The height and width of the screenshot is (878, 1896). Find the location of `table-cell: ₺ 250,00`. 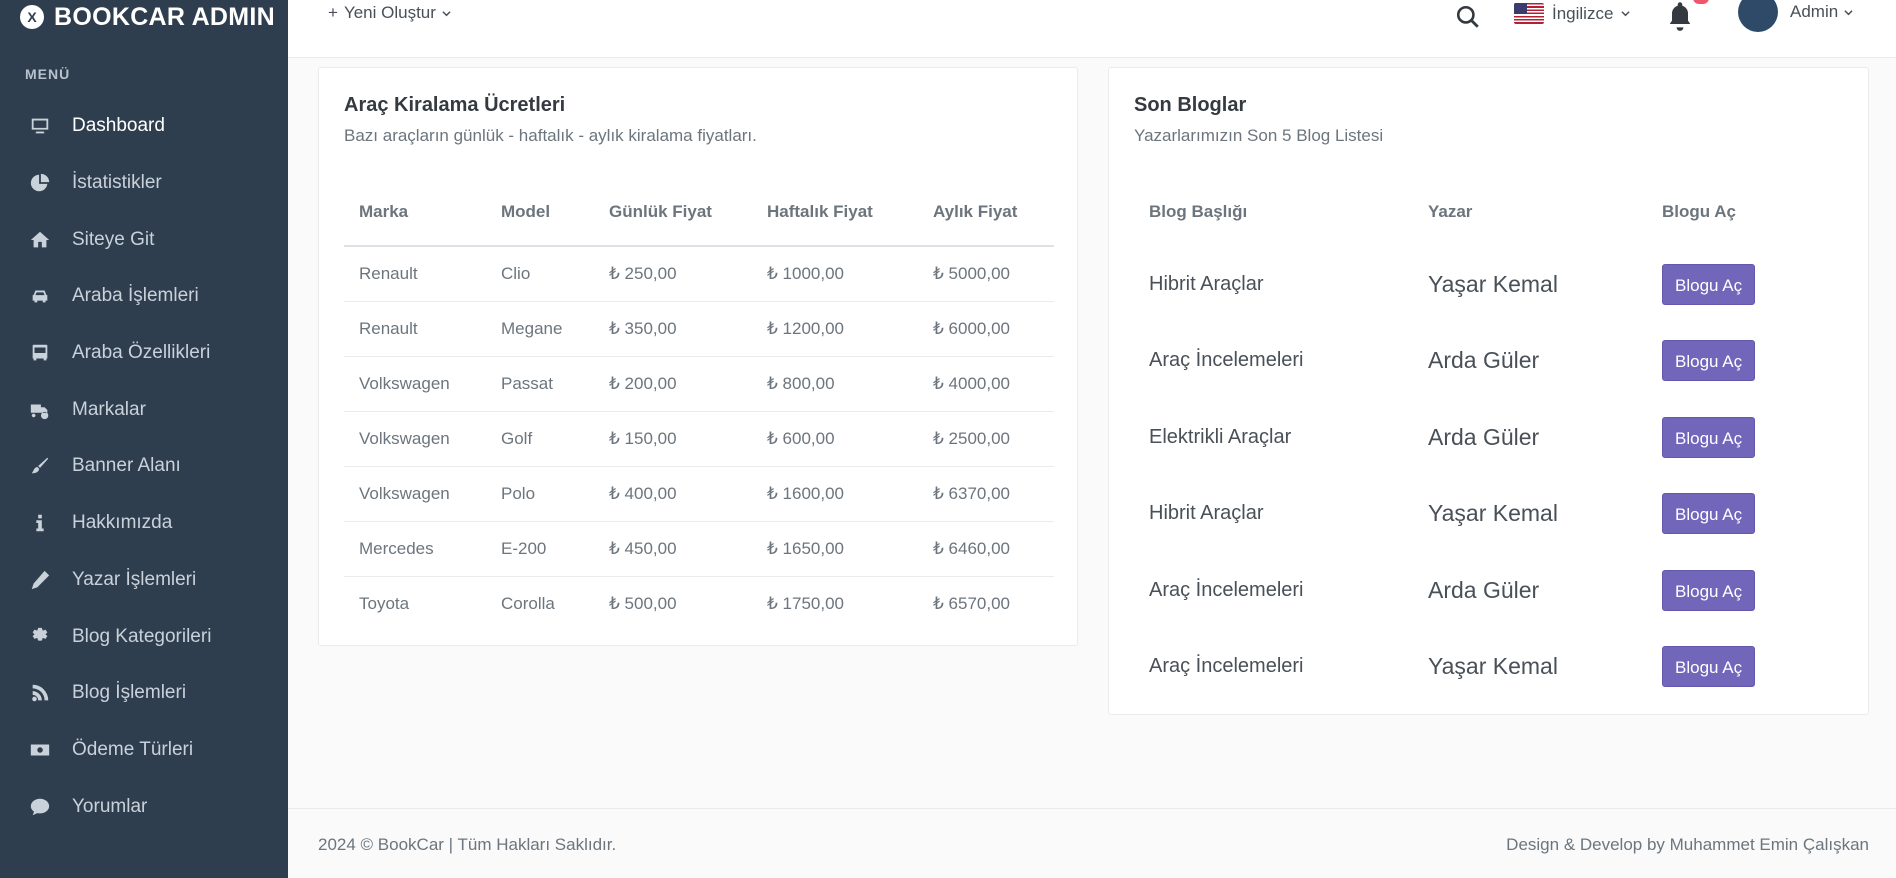

table-cell: ₺ 250,00 is located at coordinates (673, 274).